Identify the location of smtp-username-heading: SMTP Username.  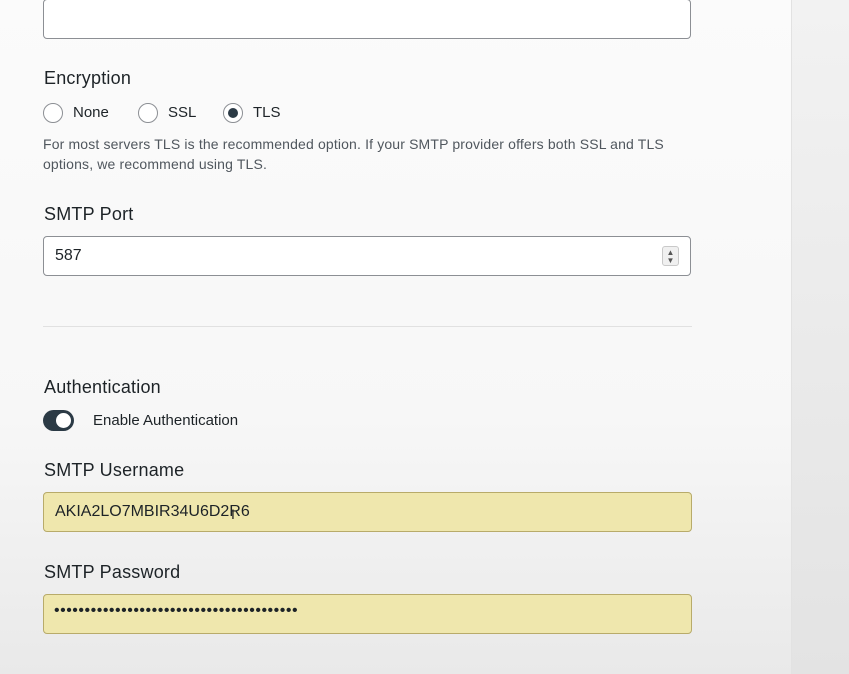
(114, 470).